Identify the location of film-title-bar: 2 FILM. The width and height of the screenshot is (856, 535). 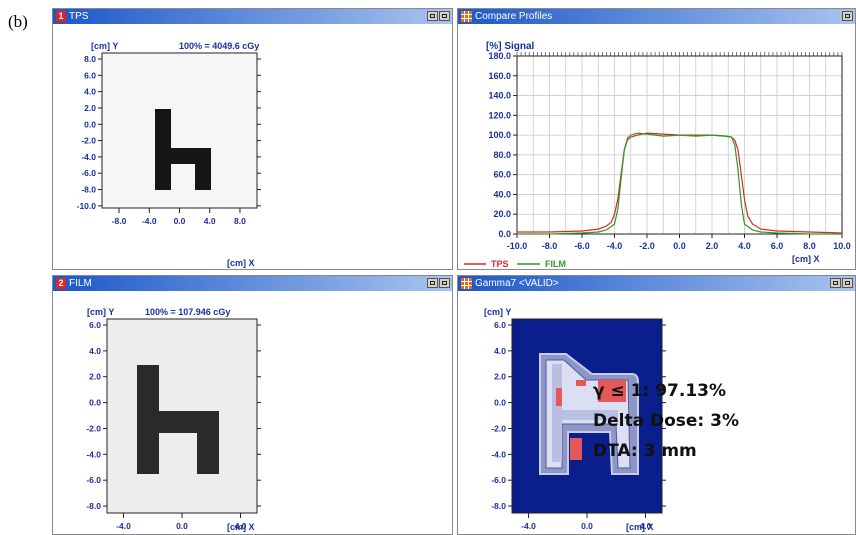
(252, 283).